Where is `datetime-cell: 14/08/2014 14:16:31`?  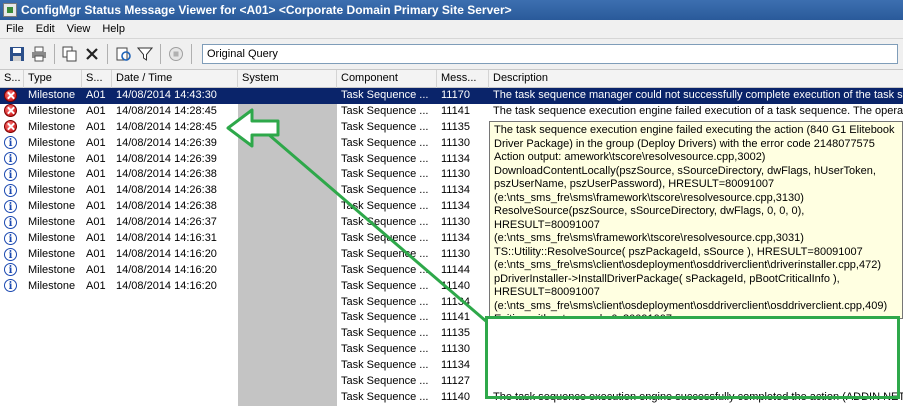
datetime-cell: 14/08/2014 14:16:31 is located at coordinates (166, 238).